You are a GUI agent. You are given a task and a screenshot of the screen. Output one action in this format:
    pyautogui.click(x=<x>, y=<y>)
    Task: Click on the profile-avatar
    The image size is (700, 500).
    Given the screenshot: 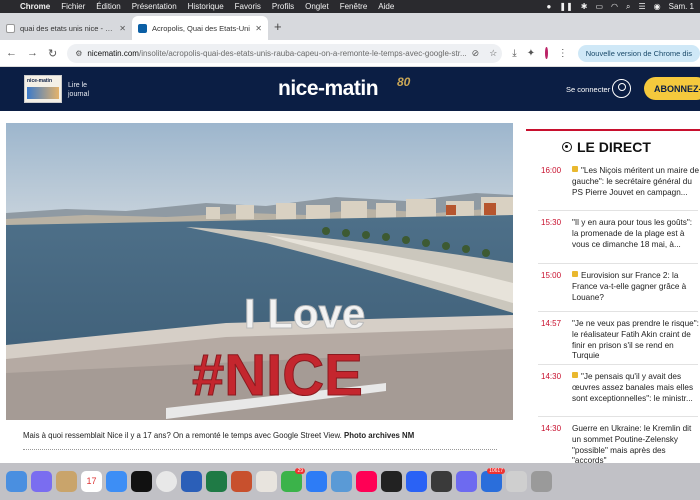 What is the action you would take?
    pyautogui.click(x=546, y=53)
    